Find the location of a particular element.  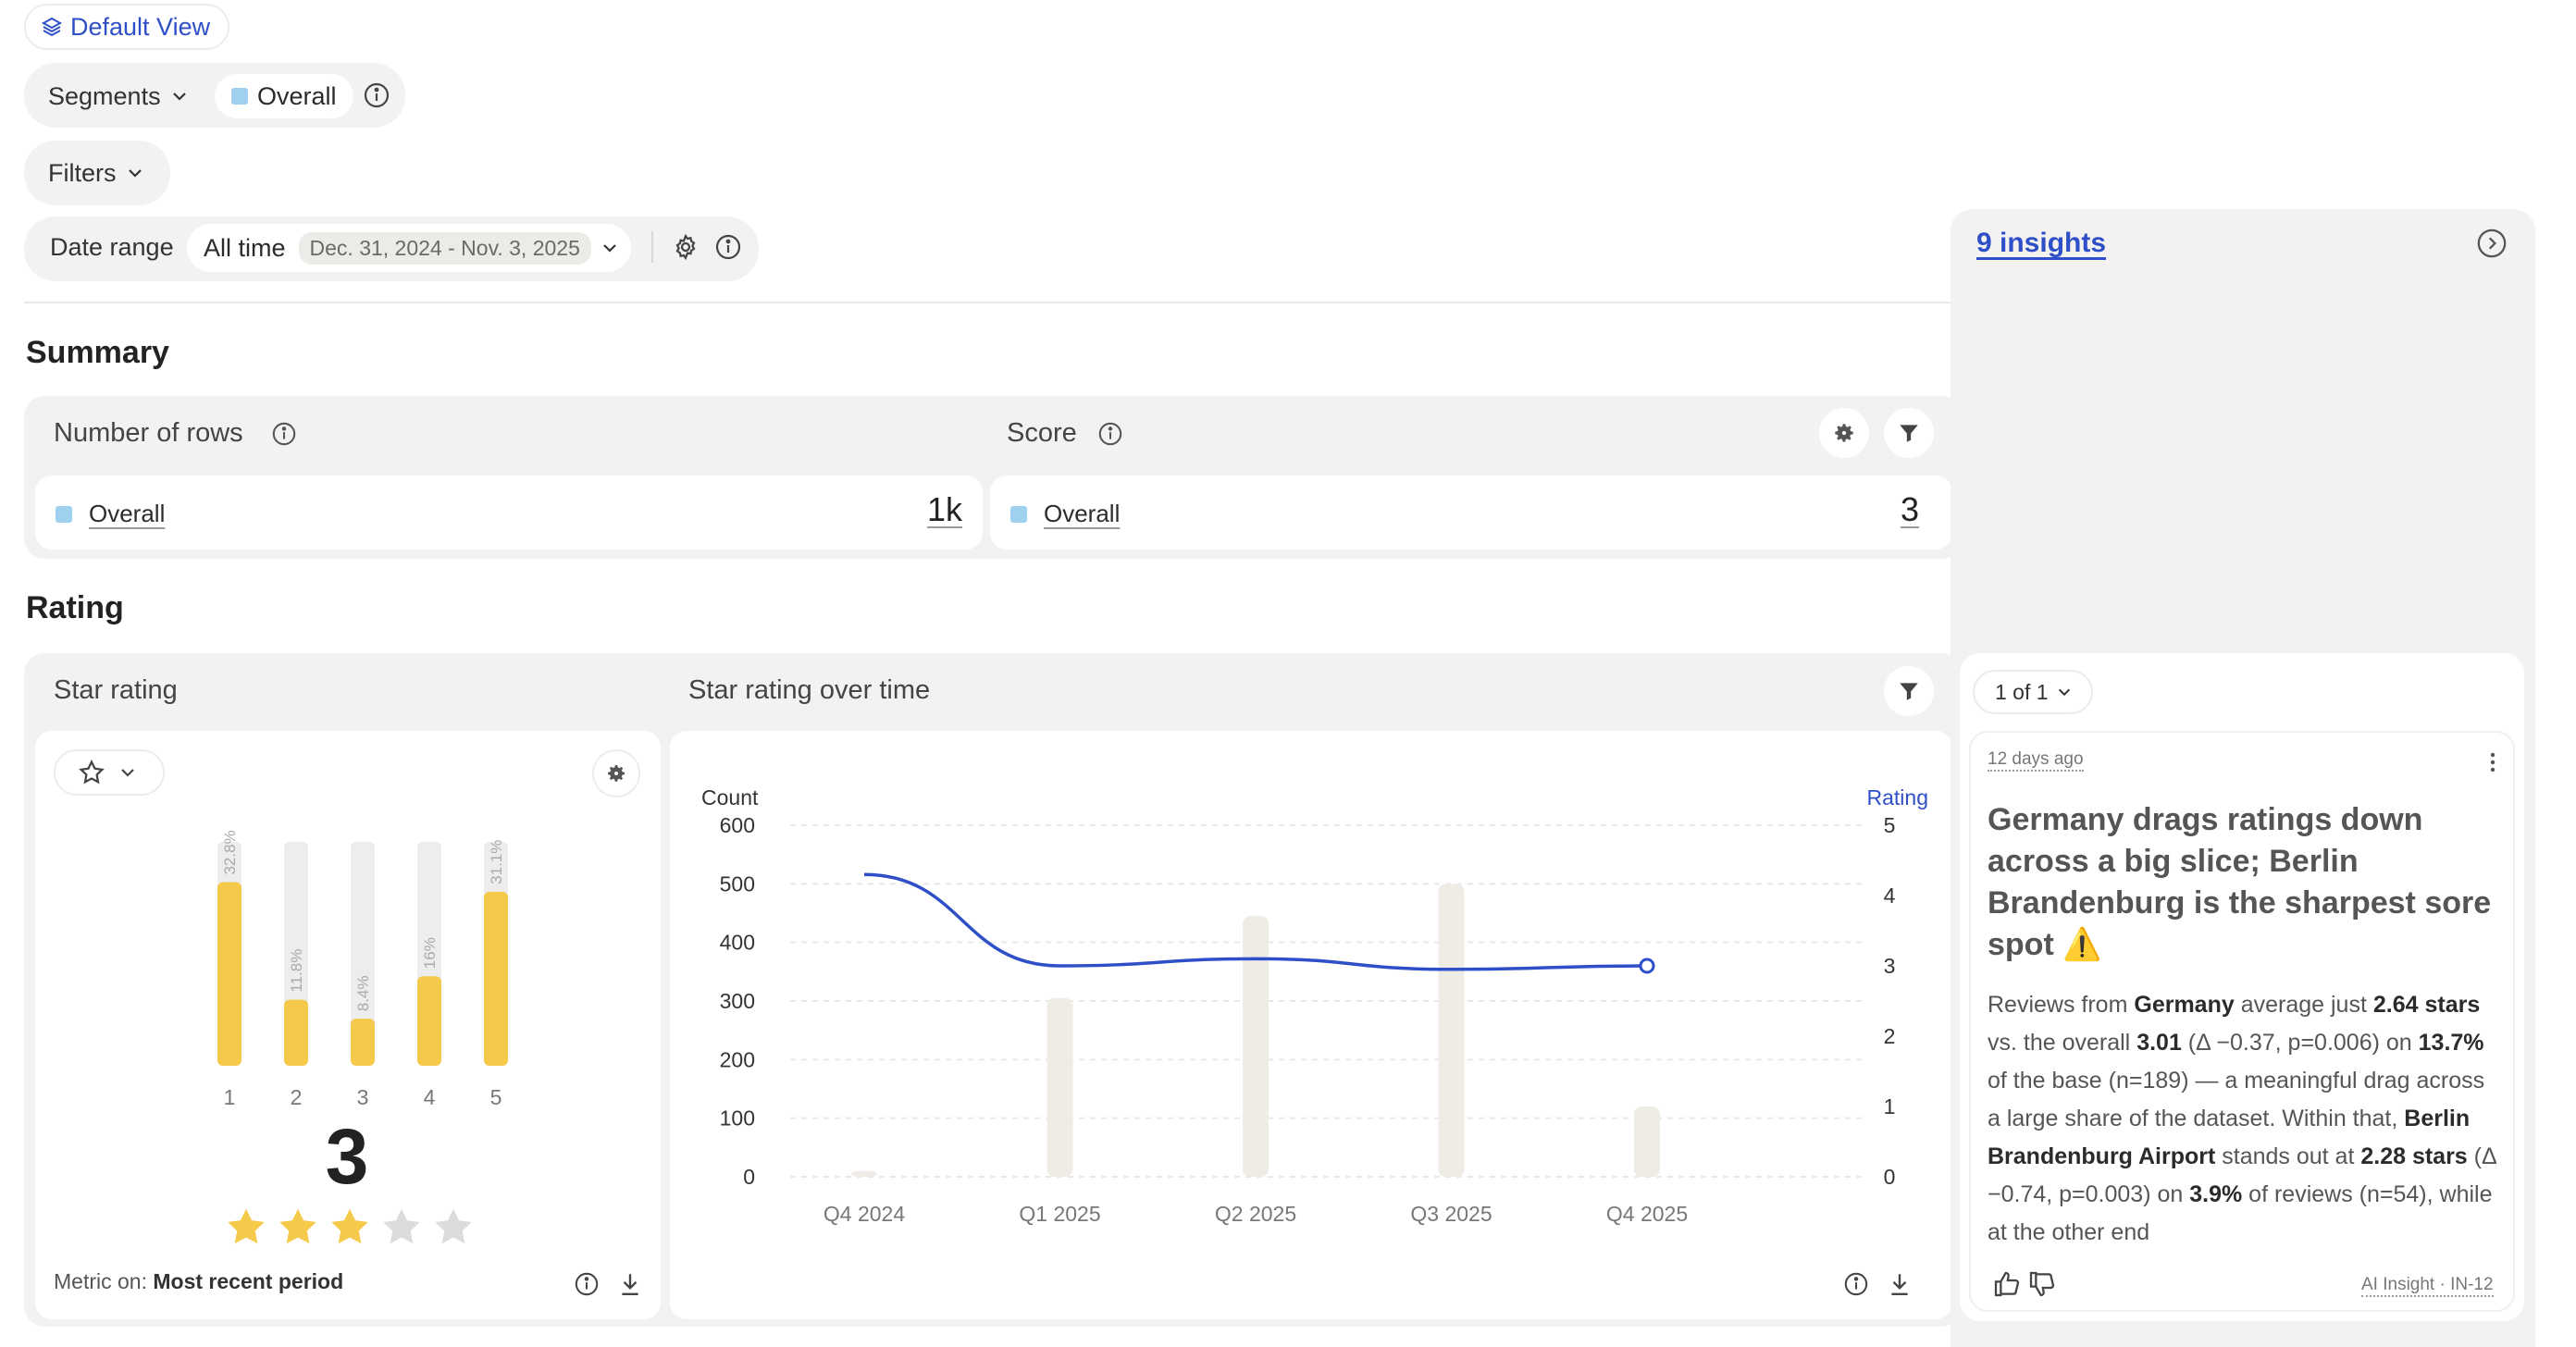

bar-value-label: 31.1% is located at coordinates (496, 862).